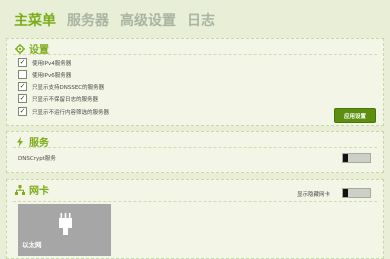  Describe the element at coordinates (356, 193) in the screenshot. I see `show-hidden-nic-toggle` at that location.